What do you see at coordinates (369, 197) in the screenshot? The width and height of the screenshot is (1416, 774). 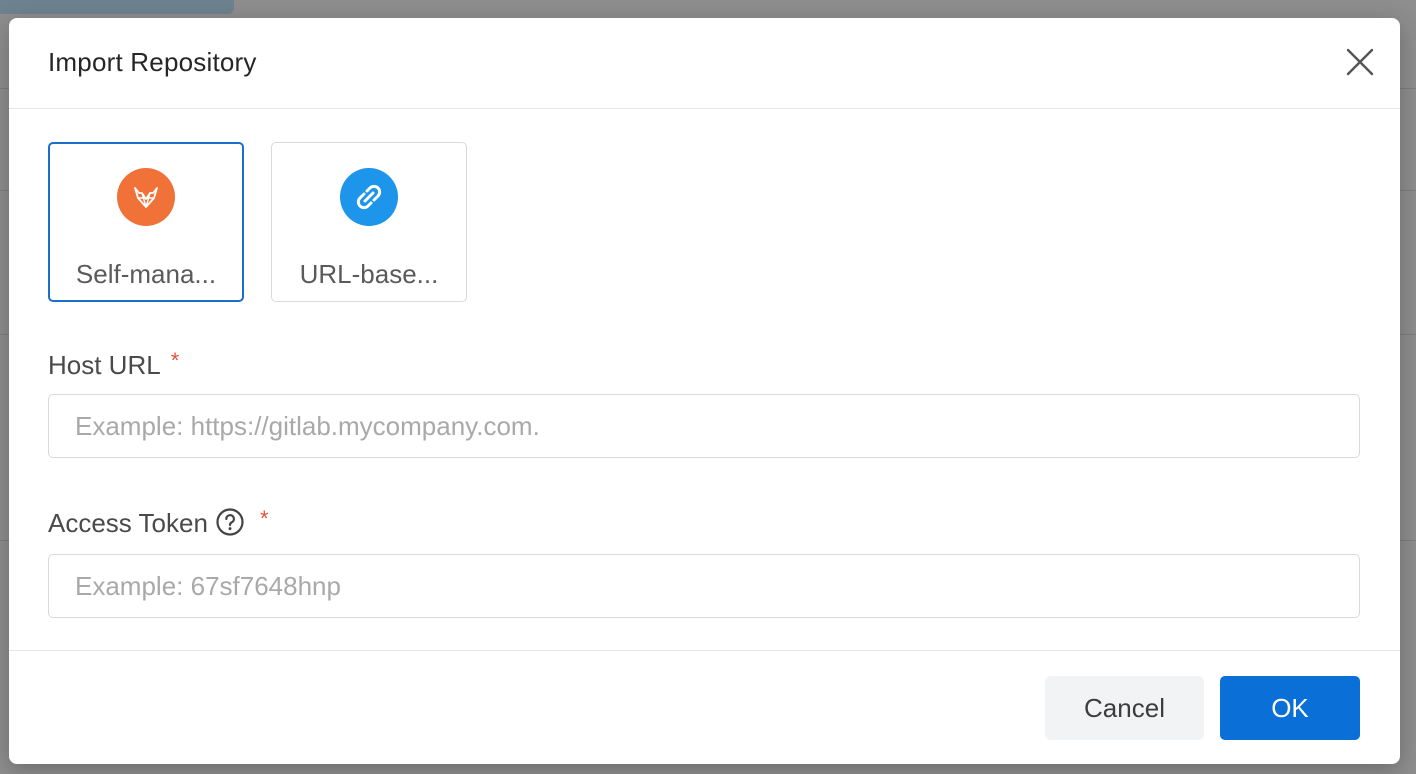 I see `link-icon` at bounding box center [369, 197].